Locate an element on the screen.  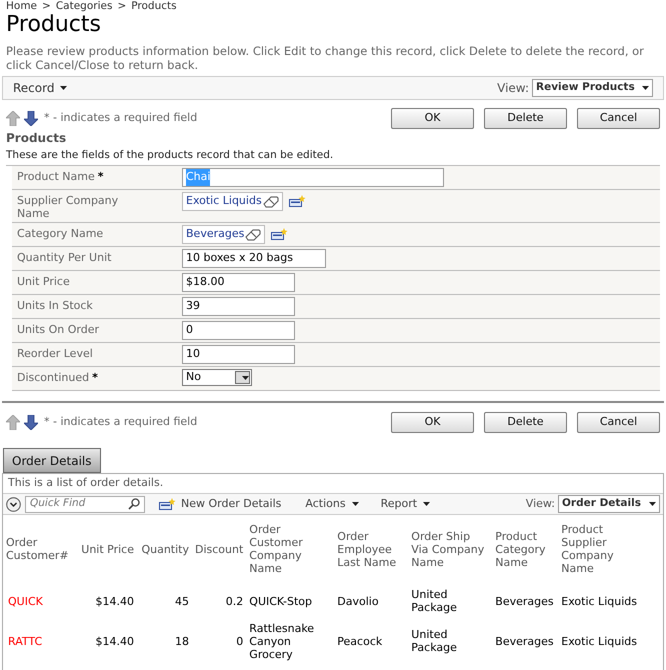
lookup-field: Beverages is located at coordinates (224, 234).